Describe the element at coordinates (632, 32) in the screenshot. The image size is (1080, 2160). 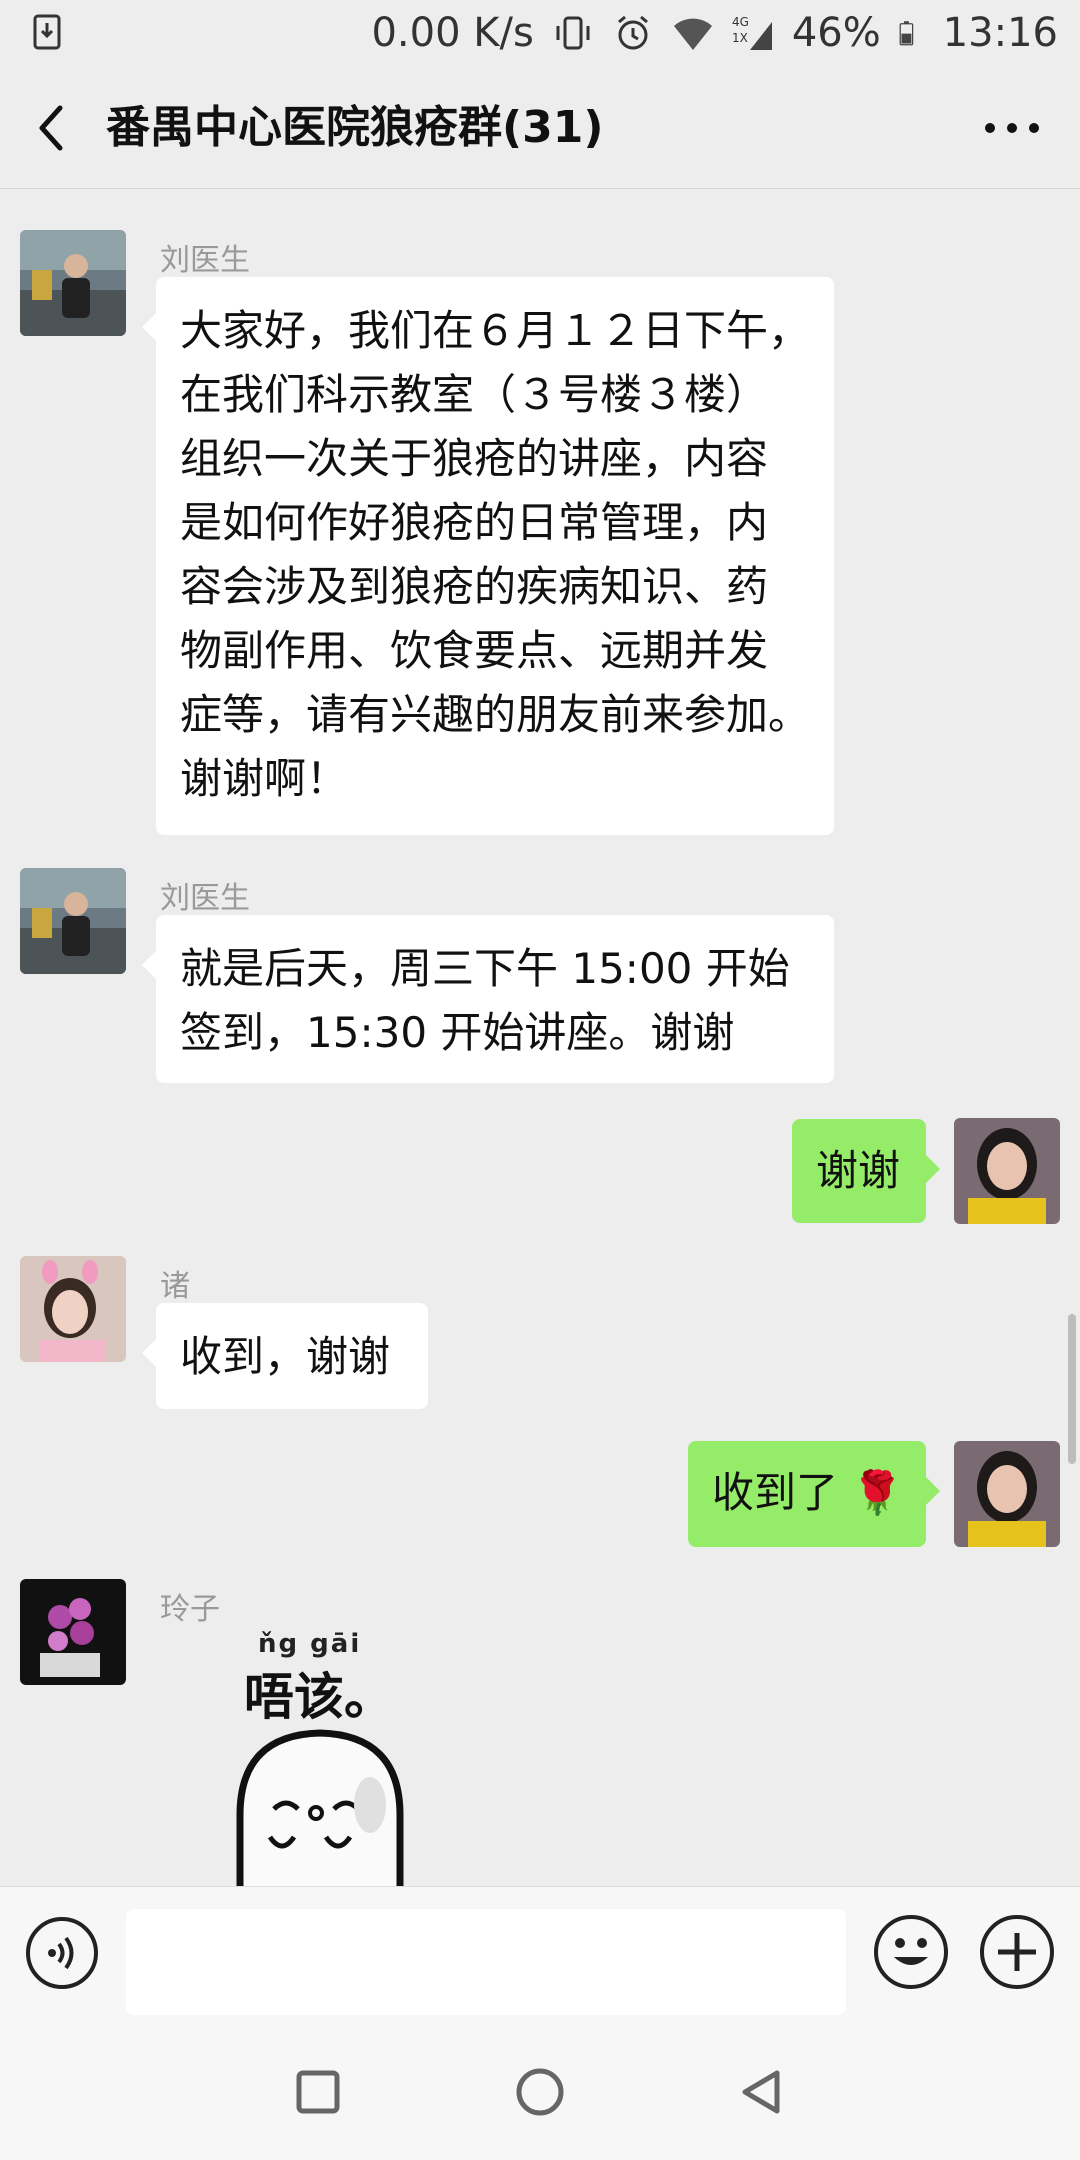
I see `alarm-icon` at that location.